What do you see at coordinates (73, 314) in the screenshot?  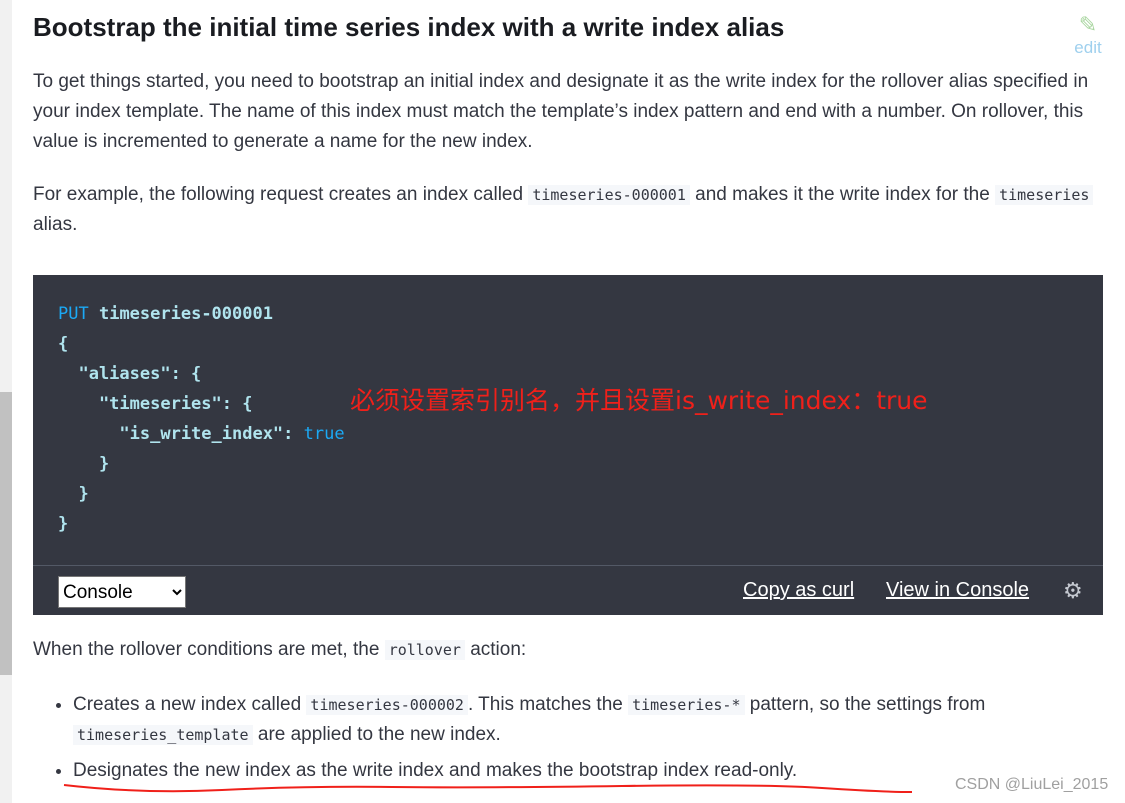 I see `http-method: PUT` at bounding box center [73, 314].